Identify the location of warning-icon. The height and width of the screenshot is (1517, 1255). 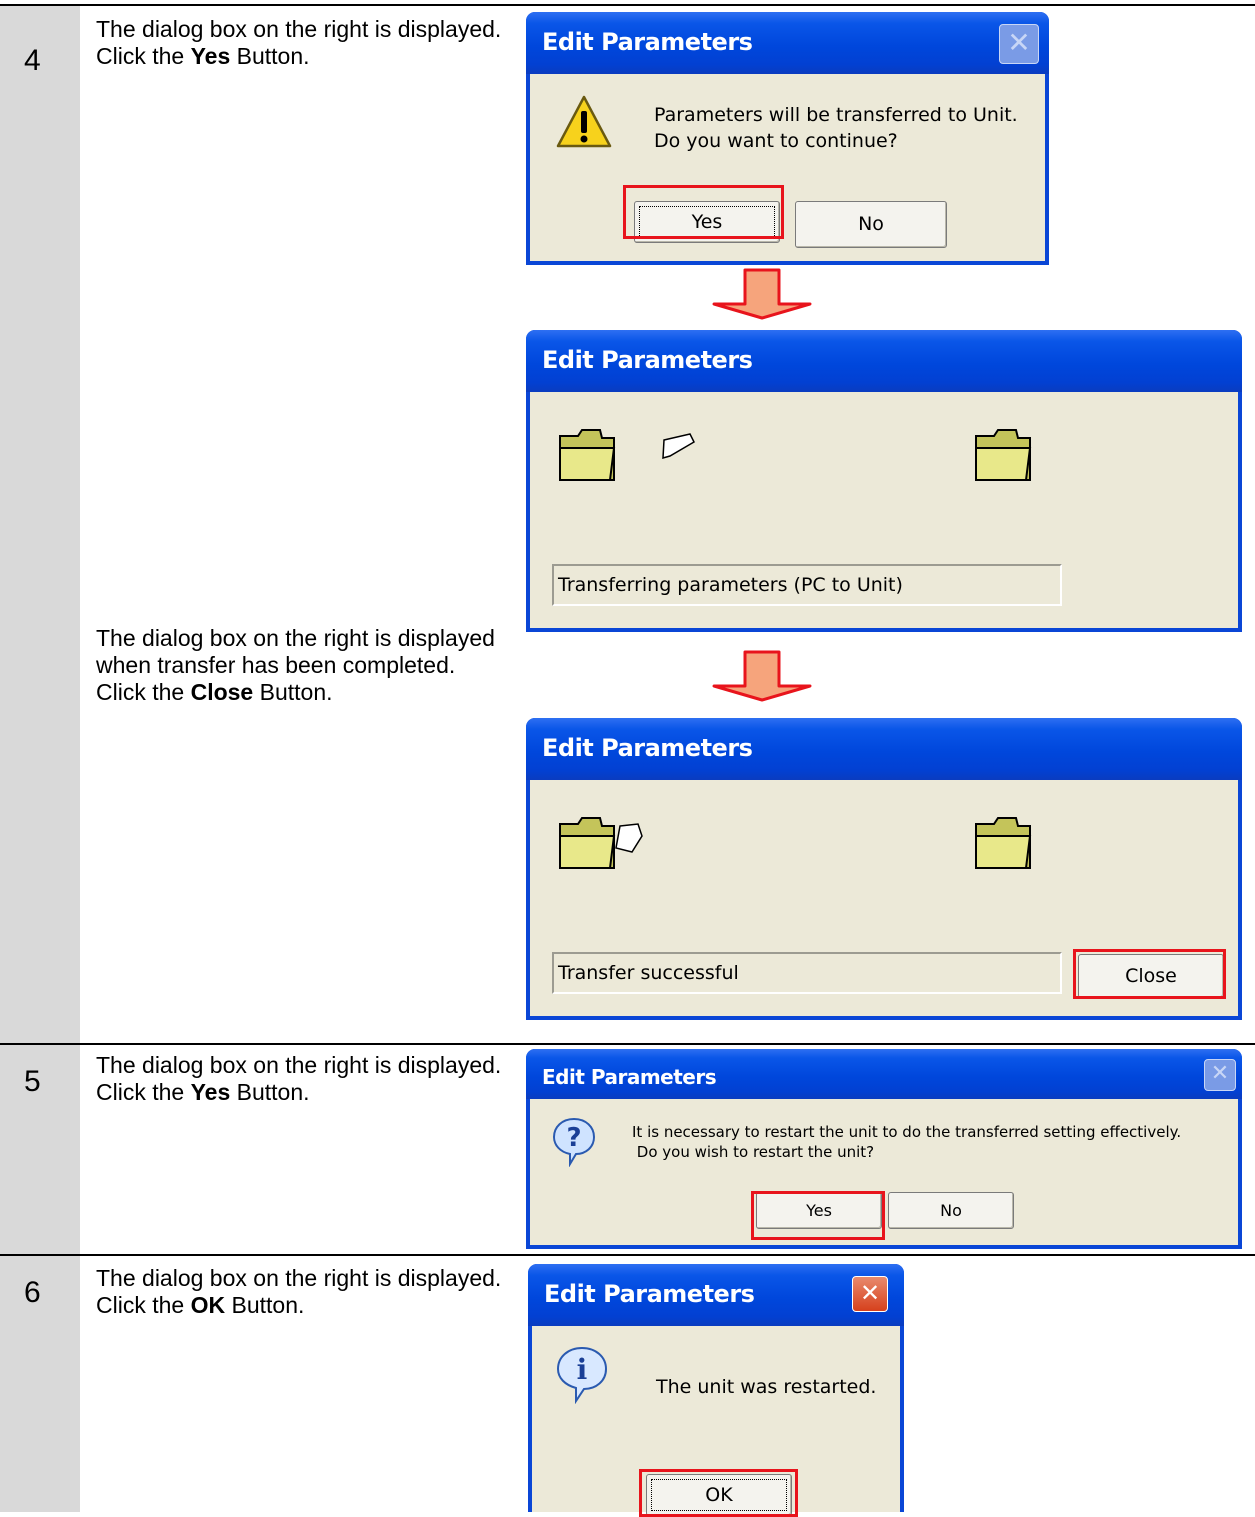
(584, 121).